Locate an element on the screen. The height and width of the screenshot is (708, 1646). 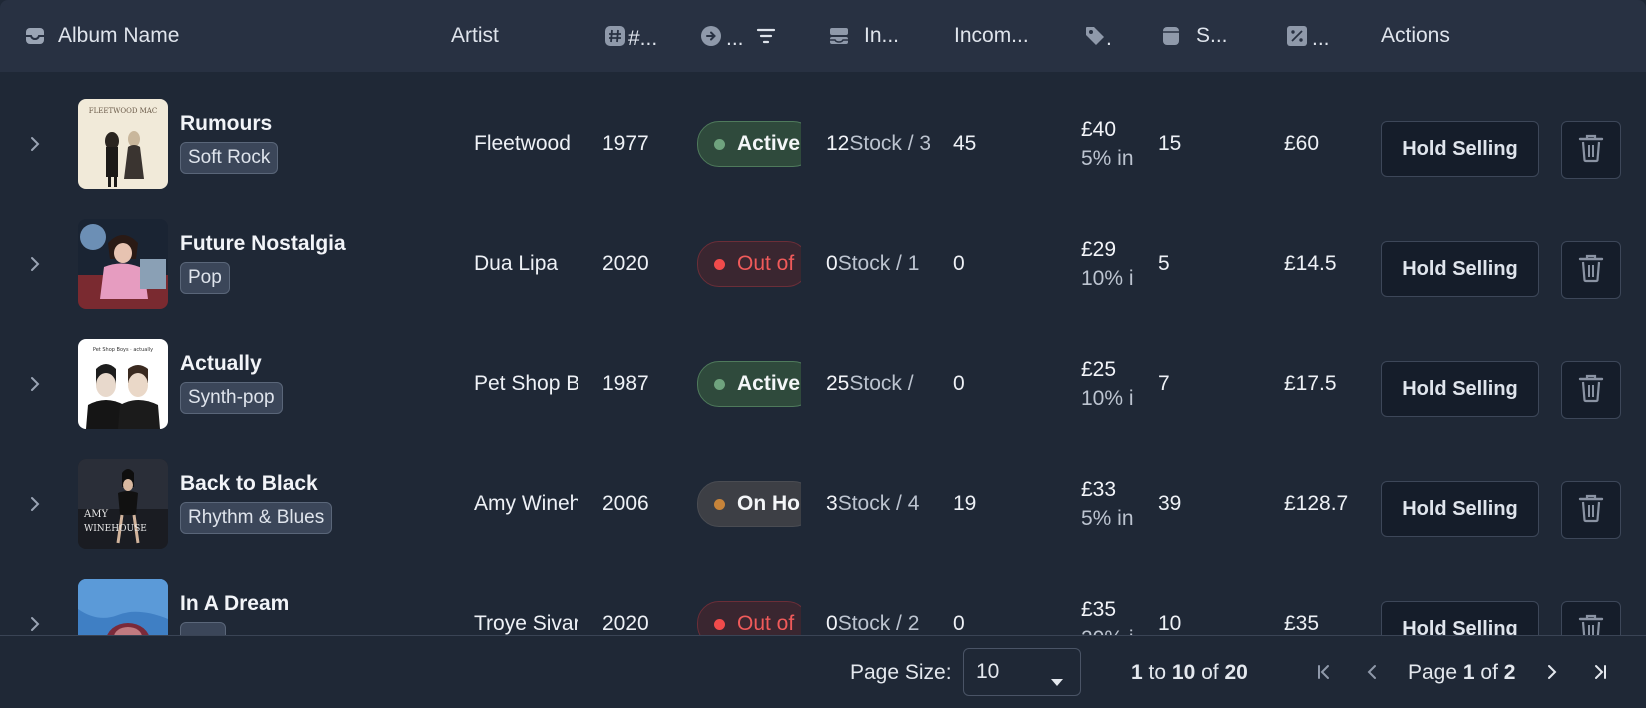
album-cover is located at coordinates (123, 607).